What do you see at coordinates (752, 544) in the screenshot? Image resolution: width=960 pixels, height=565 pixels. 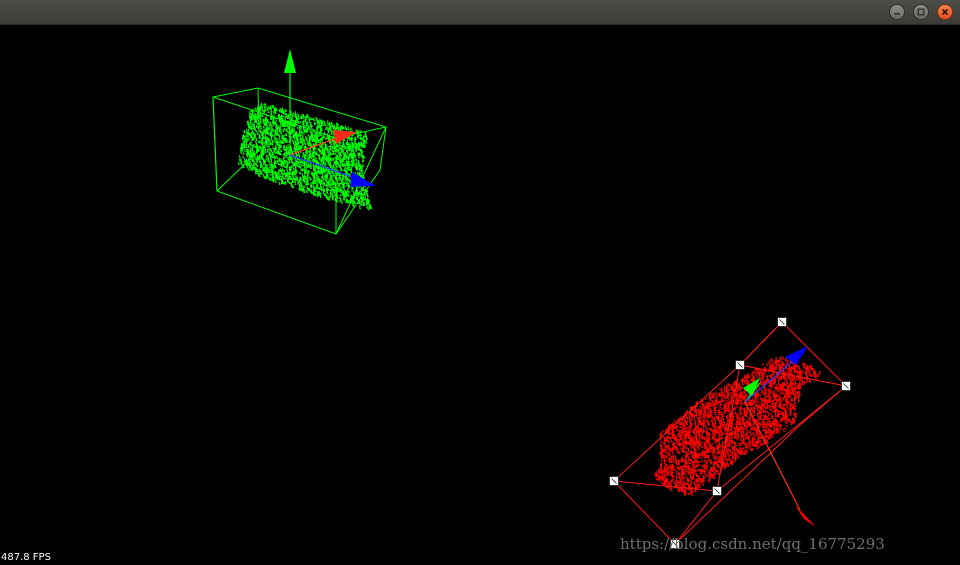 I see `watermark-text: https://blog.csdn.net/qq_16775293` at bounding box center [752, 544].